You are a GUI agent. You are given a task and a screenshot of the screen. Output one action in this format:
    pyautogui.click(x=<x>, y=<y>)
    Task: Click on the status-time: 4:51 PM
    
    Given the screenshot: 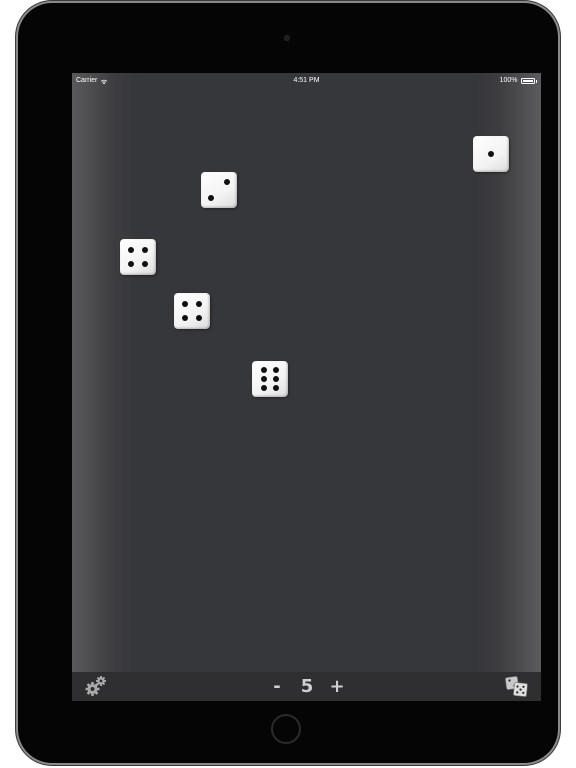 What is the action you would take?
    pyautogui.click(x=306, y=80)
    